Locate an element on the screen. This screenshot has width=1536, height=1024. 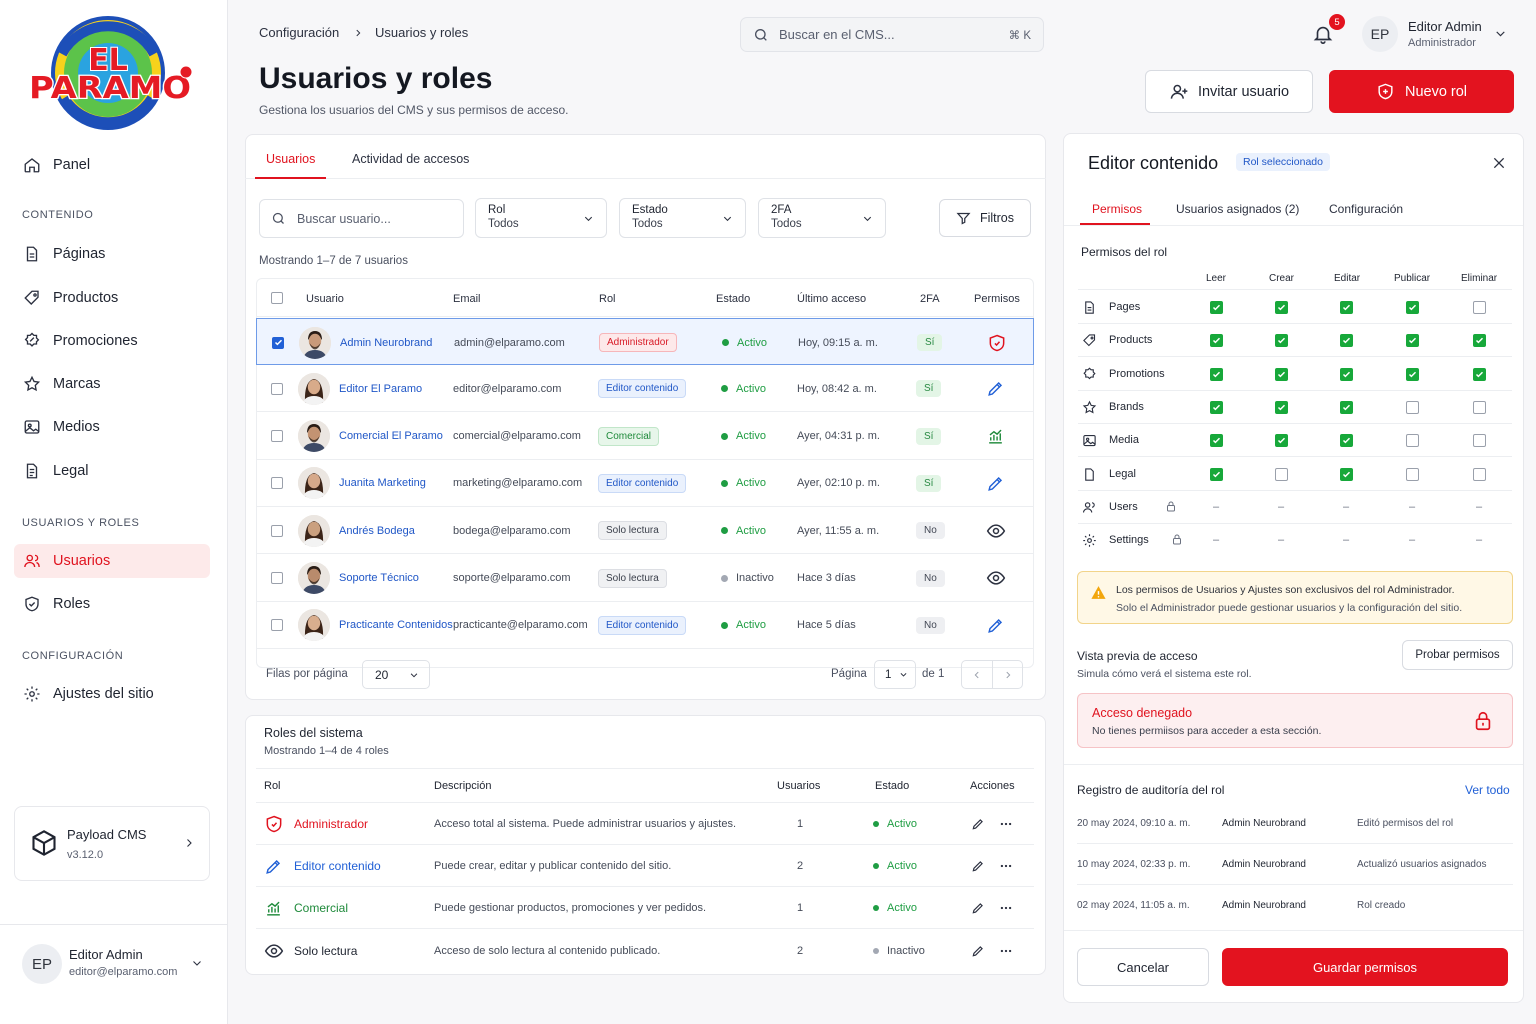
payload-cms-card: Payload CMS v3.12.0 is located at coordinates (112, 843).